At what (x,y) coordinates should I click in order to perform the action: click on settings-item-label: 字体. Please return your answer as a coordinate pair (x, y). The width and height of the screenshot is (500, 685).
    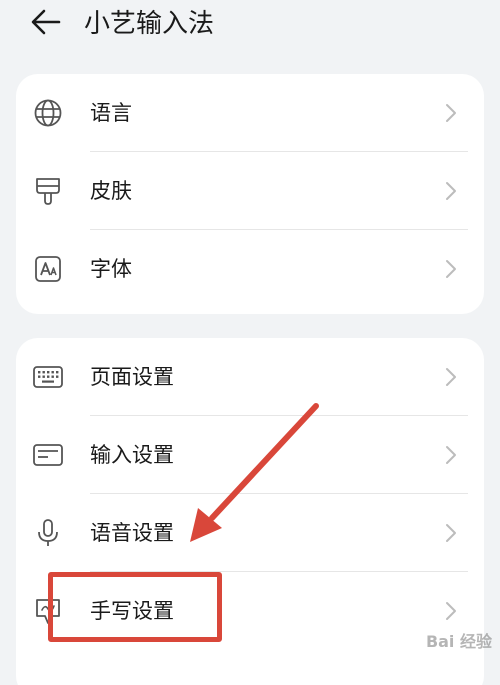
    Looking at the image, I should click on (111, 269).